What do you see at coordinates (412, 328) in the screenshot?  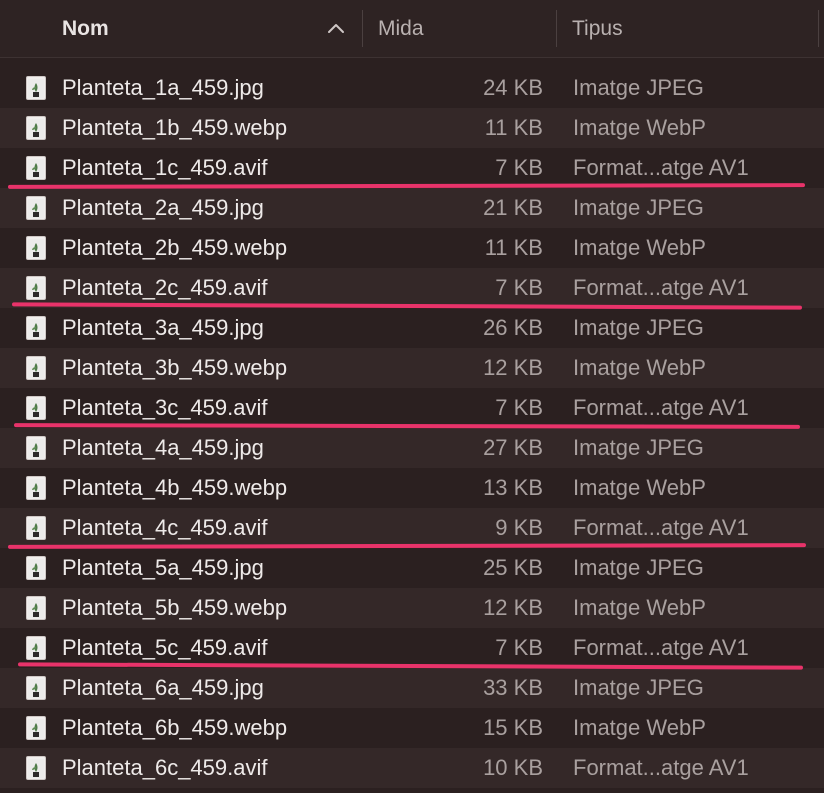 I see `file-row: Planteta_3a_459.jpg 26 KB Imatge JPEG` at bounding box center [412, 328].